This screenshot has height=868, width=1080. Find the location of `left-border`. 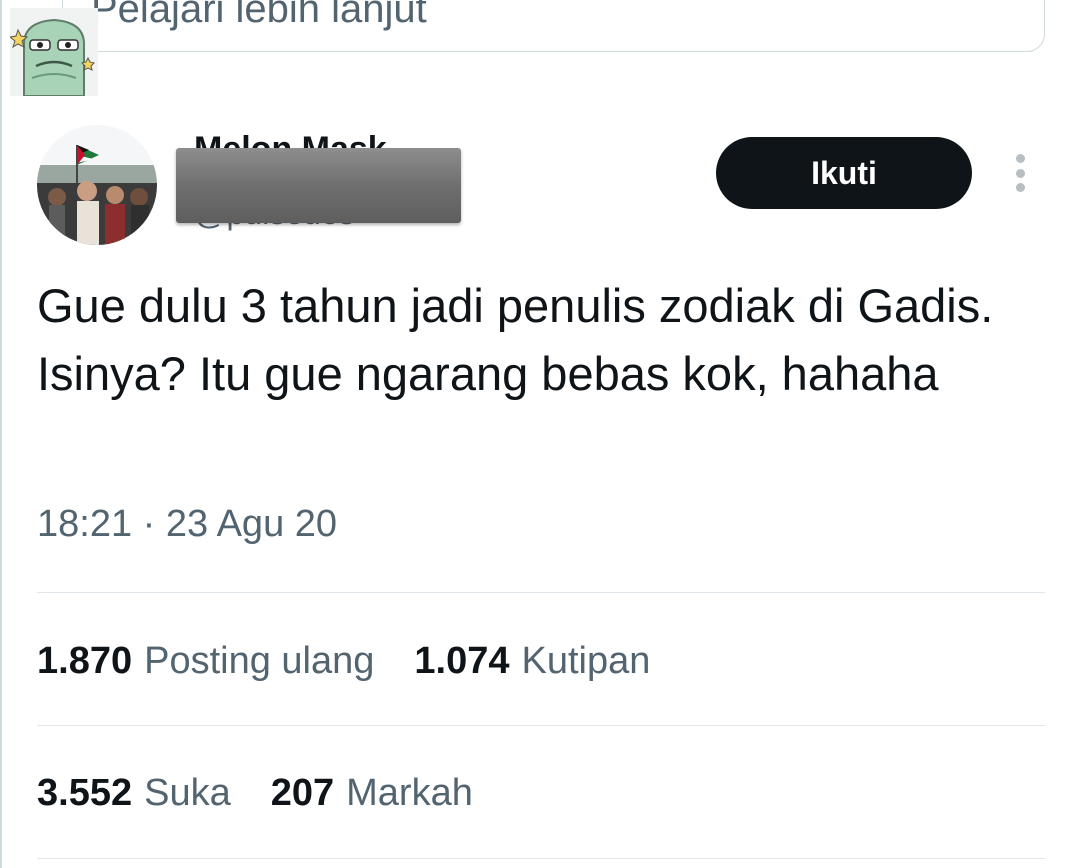

left-border is located at coordinates (1, 434).